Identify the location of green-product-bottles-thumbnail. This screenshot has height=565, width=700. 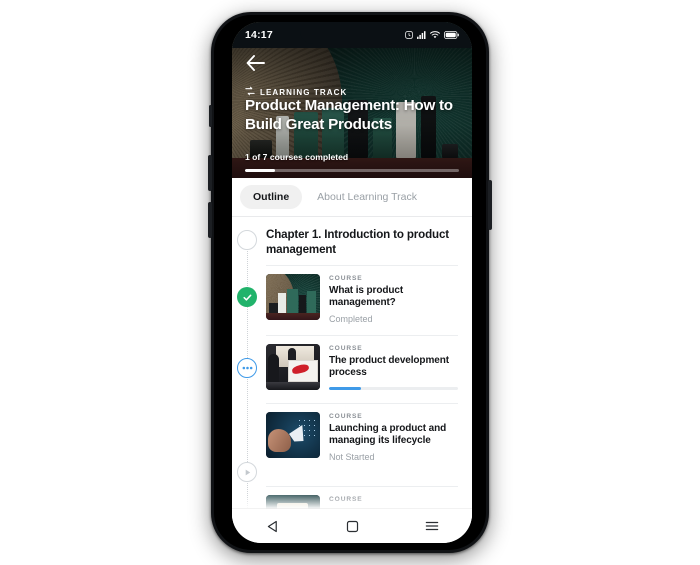
(293, 297).